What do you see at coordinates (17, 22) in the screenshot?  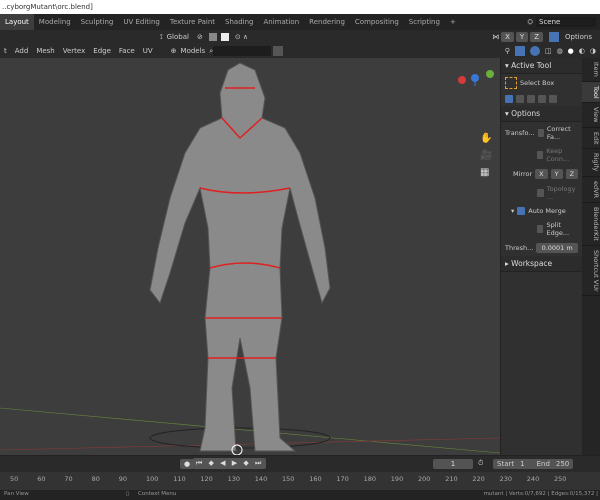 I see `tab-layout: Layout` at bounding box center [17, 22].